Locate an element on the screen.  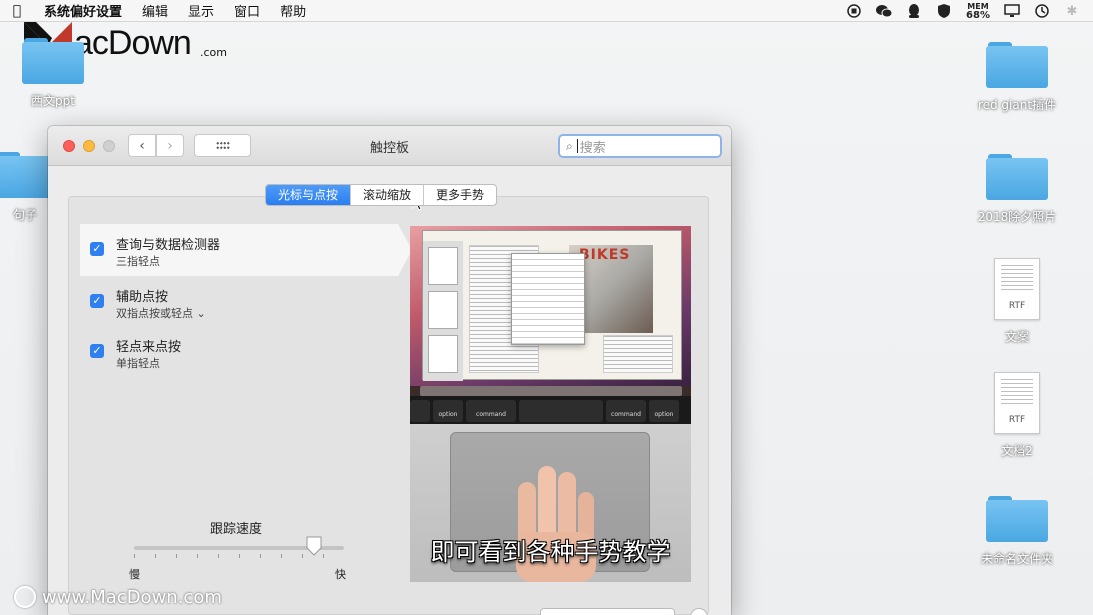
watermark-text: www.MacDown.com is located at coordinates (132, 597).